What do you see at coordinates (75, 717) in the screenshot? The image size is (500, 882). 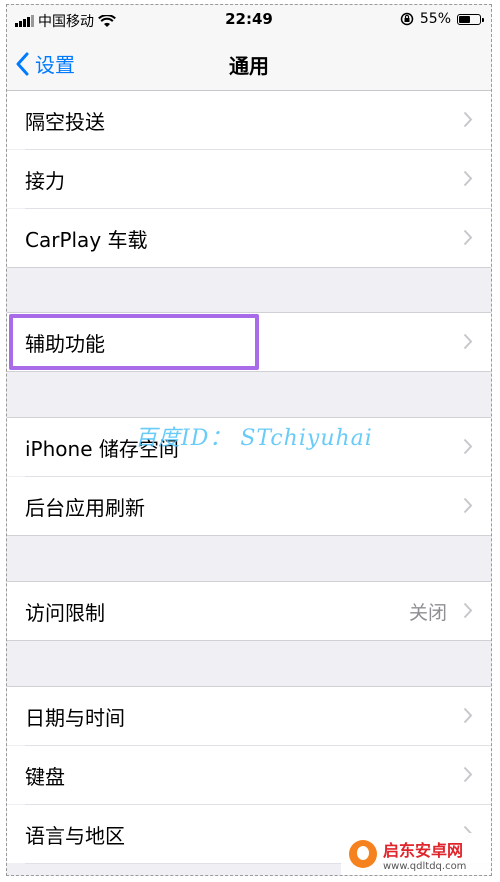 I see `row-label: 日期与时间` at bounding box center [75, 717].